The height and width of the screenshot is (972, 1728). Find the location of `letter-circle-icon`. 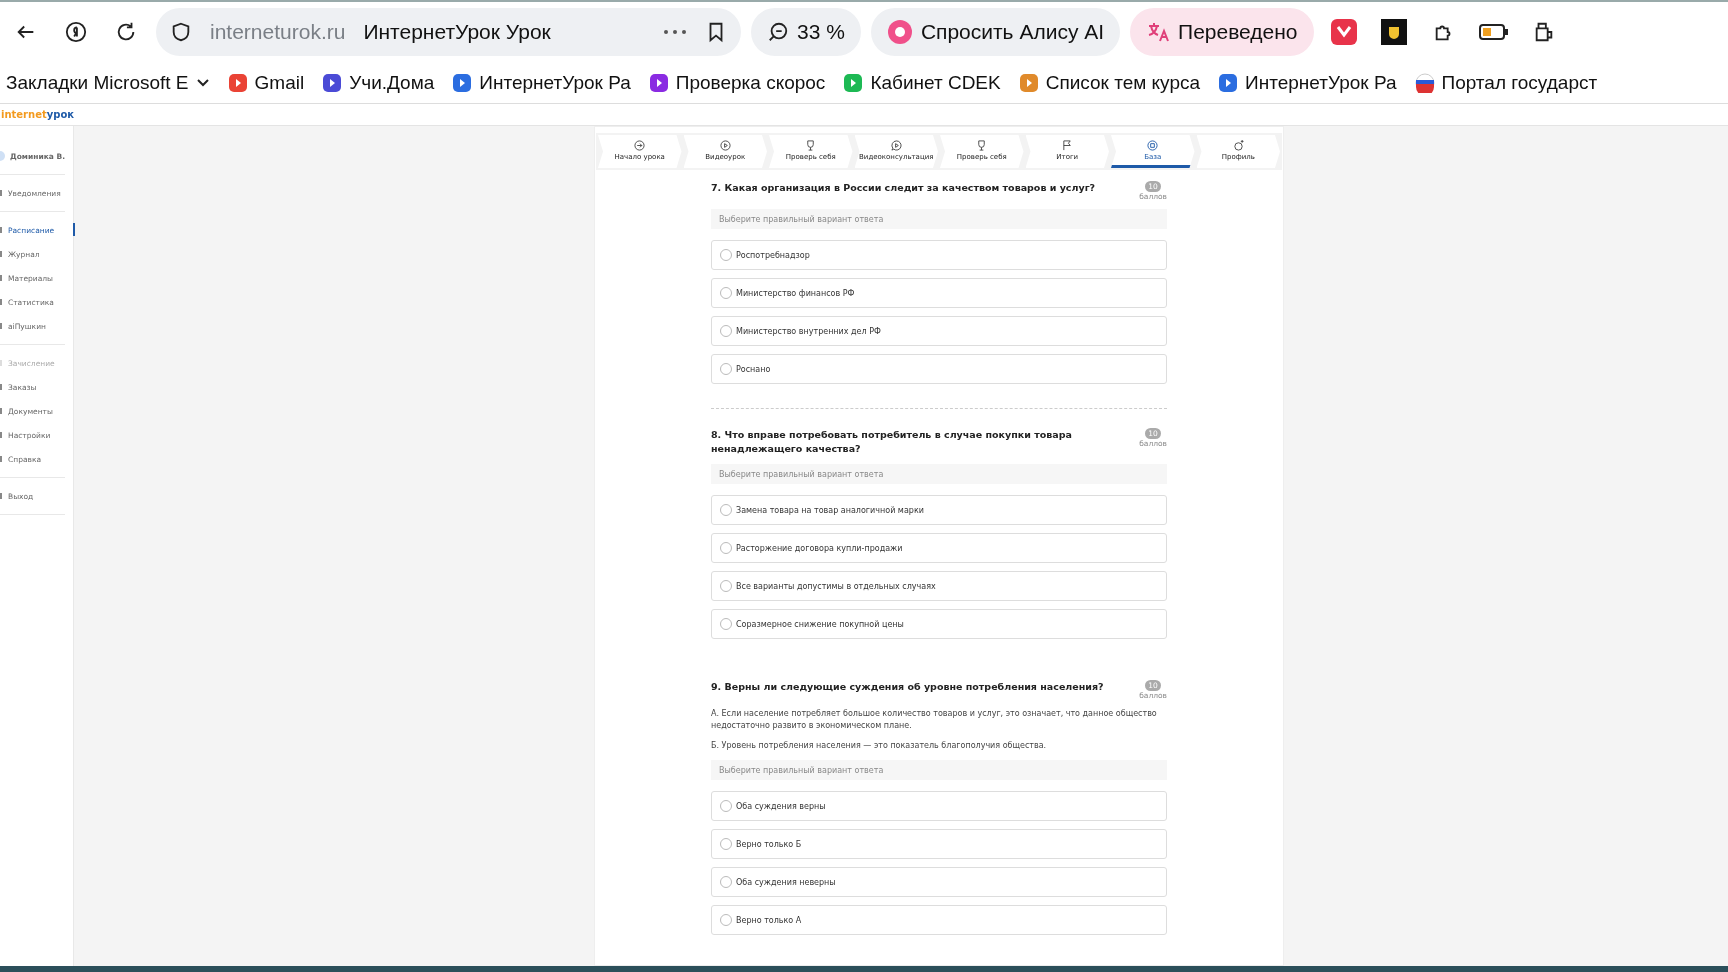

letter-circle-icon is located at coordinates (76, 32).